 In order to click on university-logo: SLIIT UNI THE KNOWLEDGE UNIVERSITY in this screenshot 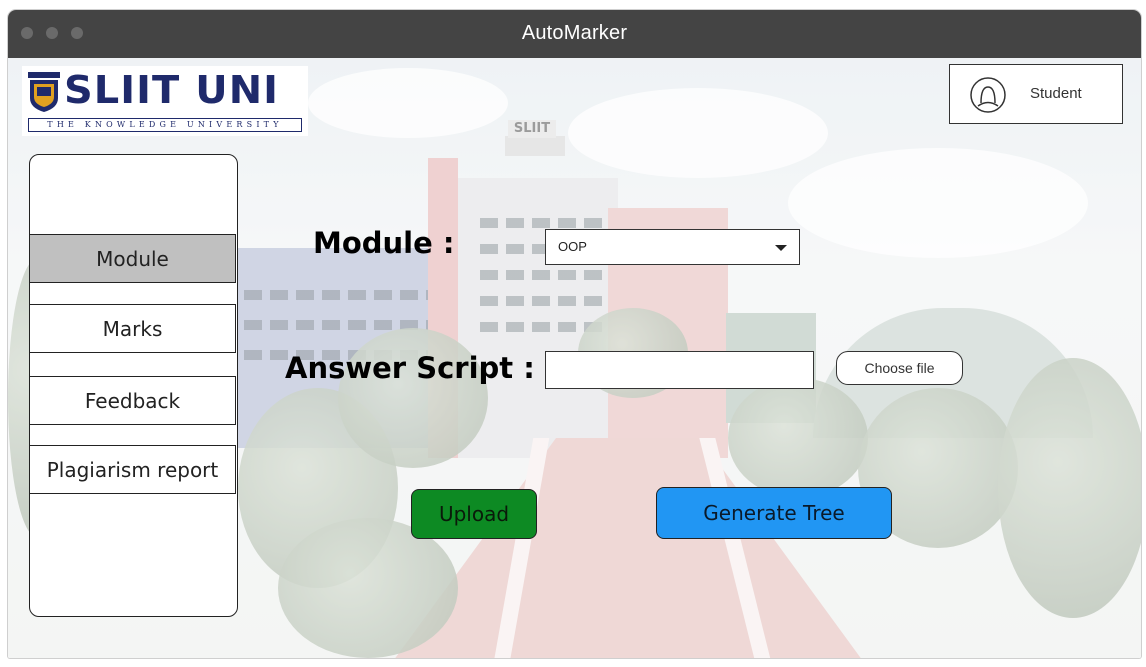, I will do `click(165, 101)`.